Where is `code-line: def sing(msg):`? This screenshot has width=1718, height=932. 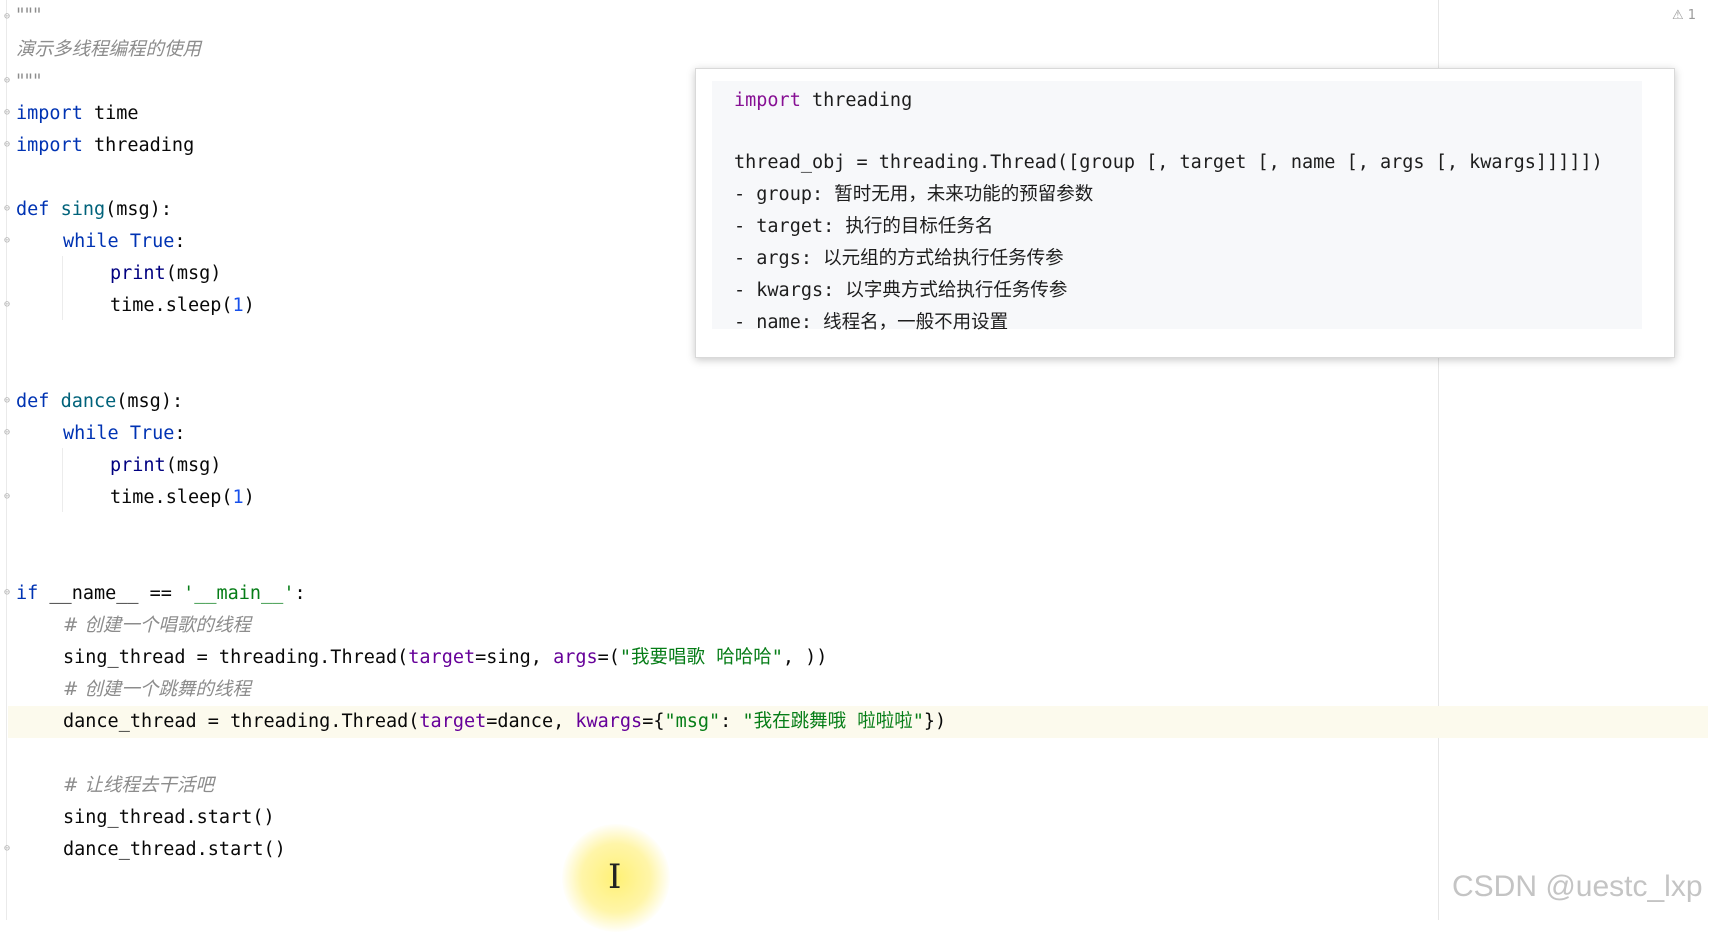
code-line: def sing(msg): is located at coordinates (94, 209).